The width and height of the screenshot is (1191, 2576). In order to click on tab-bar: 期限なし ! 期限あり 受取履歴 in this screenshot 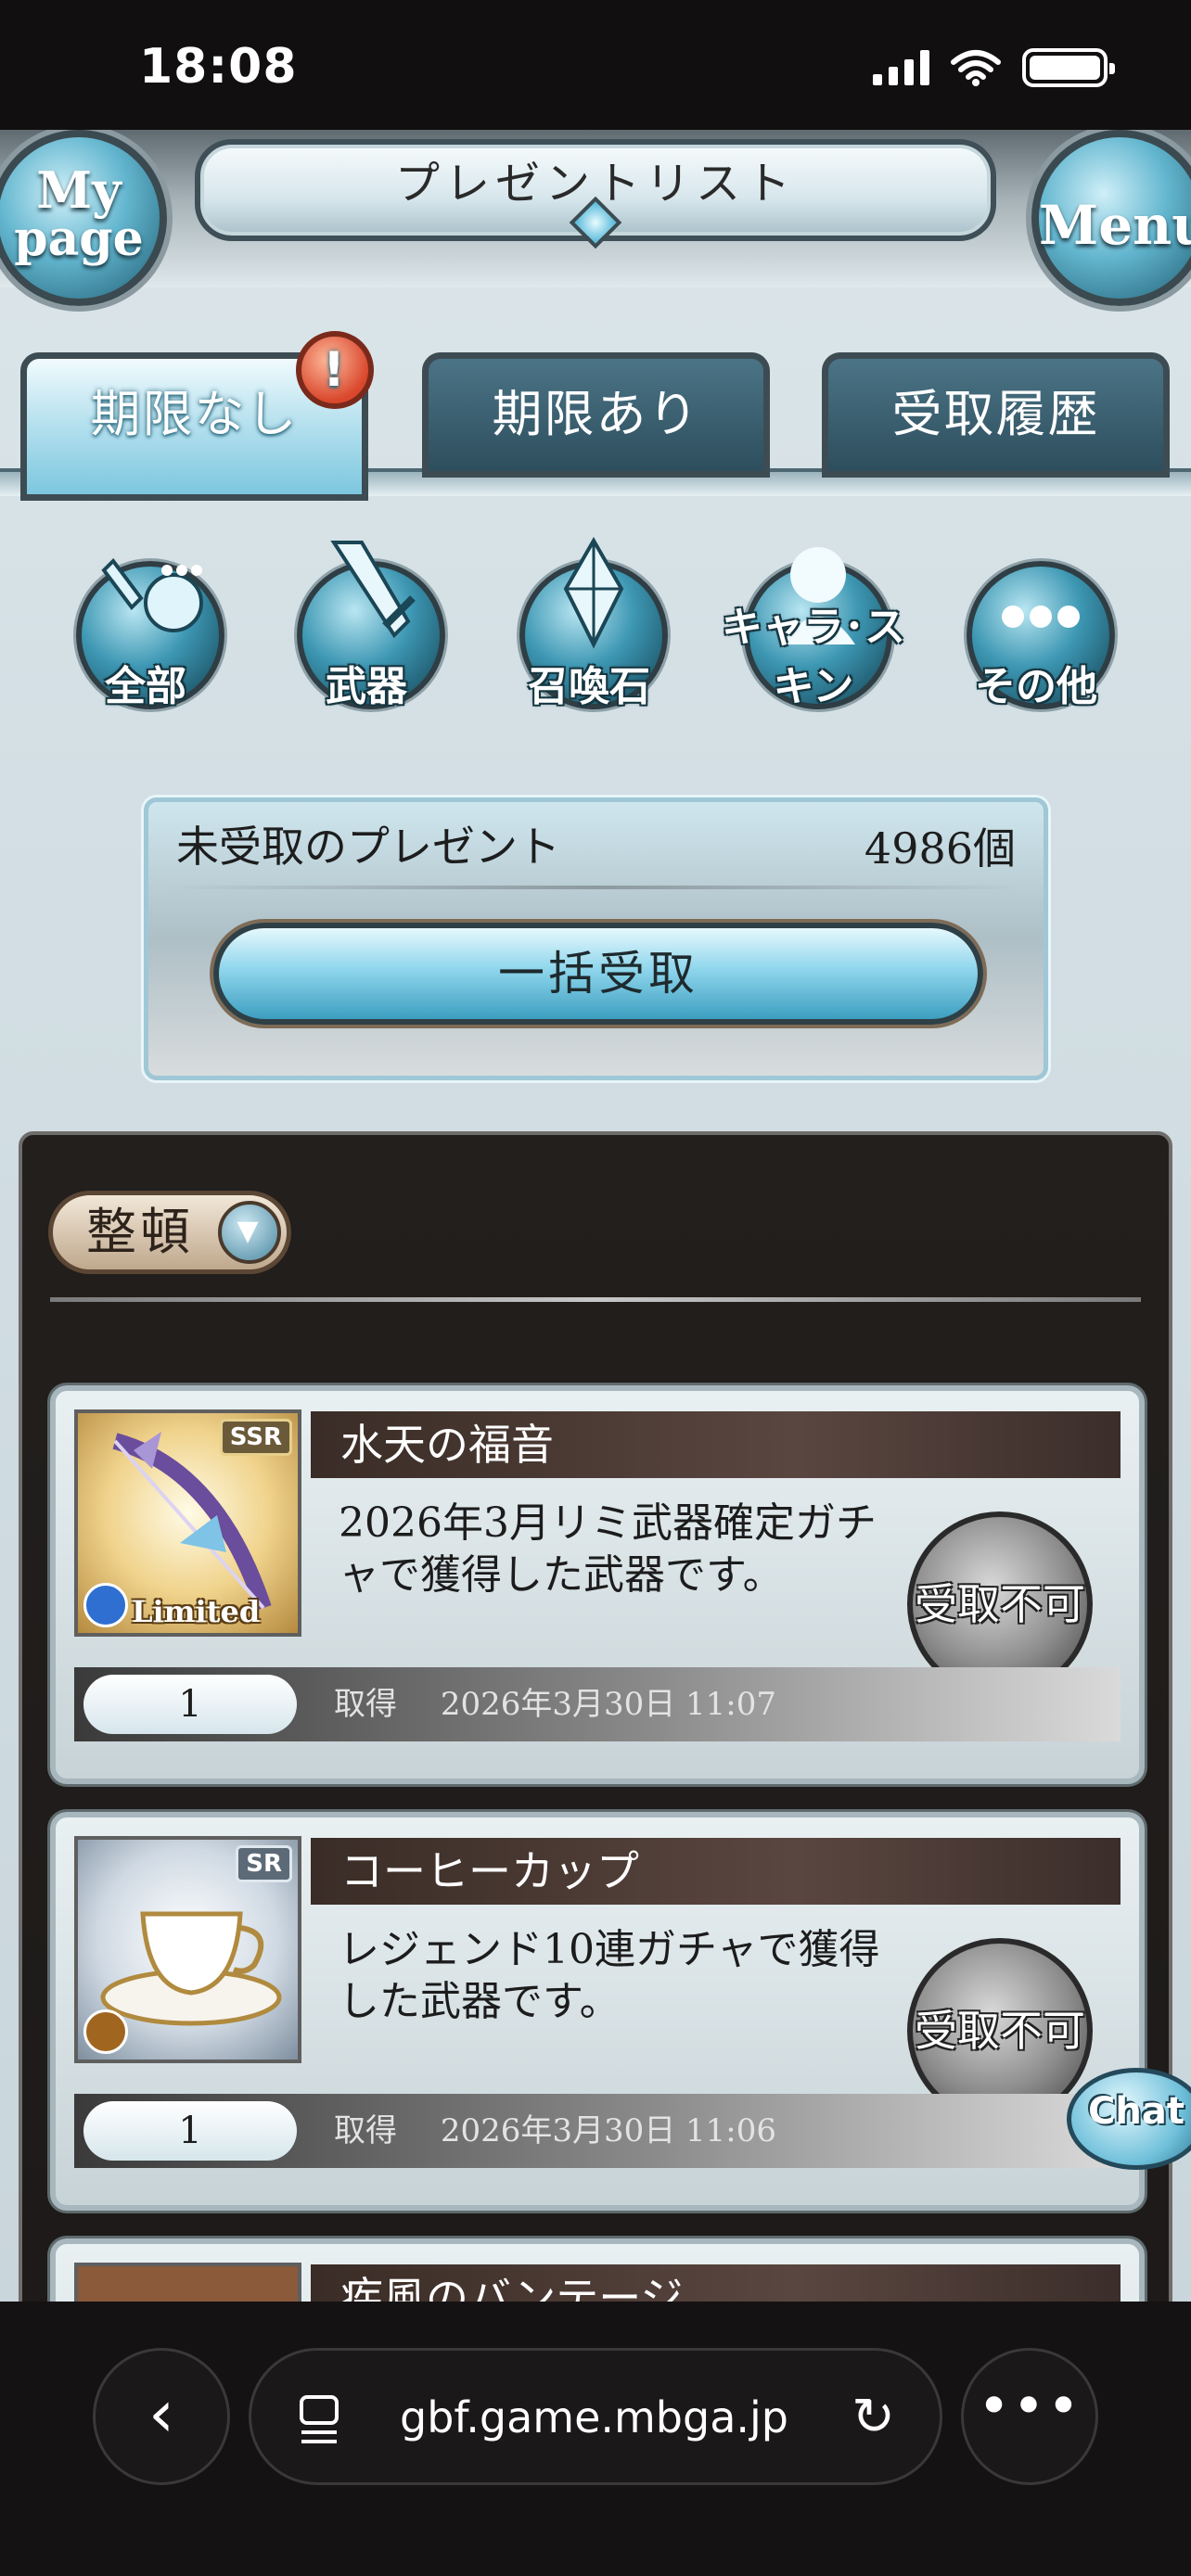, I will do `click(595, 416)`.